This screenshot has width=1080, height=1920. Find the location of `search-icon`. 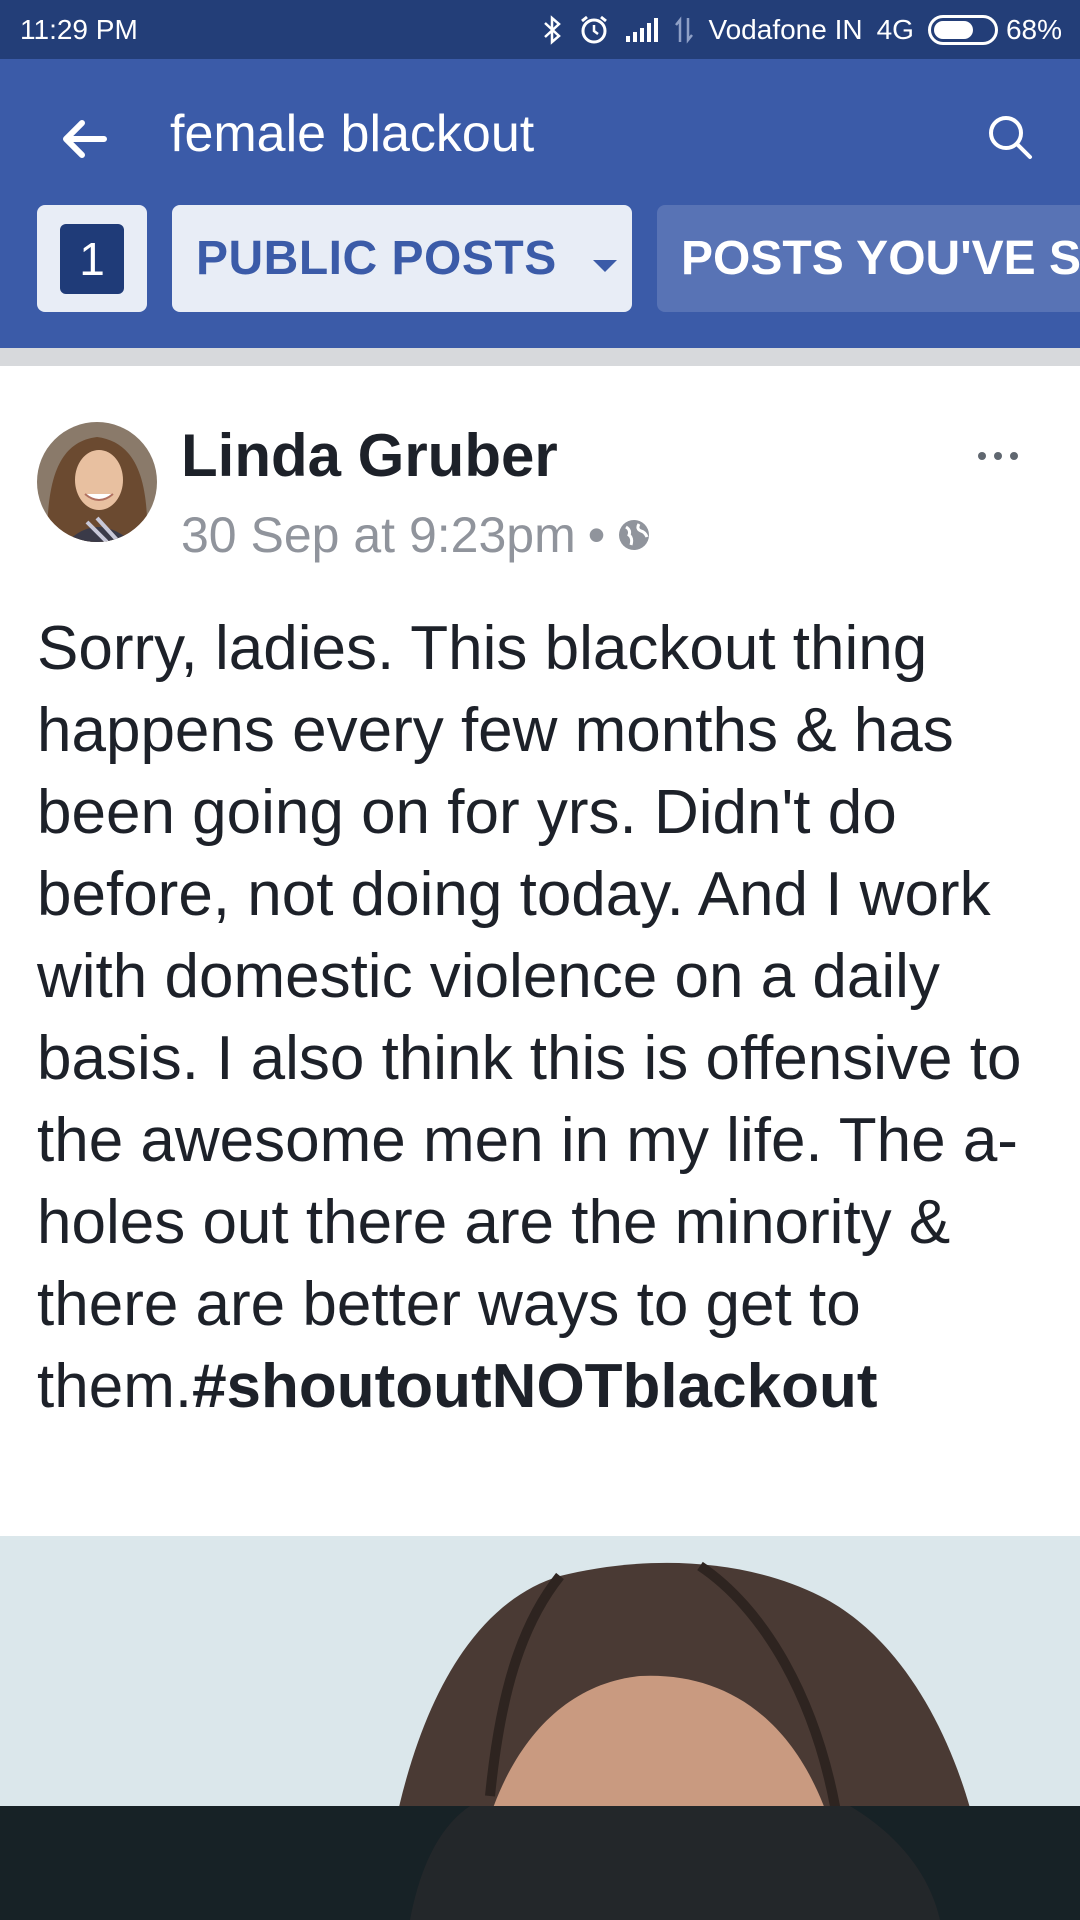

search-icon is located at coordinates (1010, 137).